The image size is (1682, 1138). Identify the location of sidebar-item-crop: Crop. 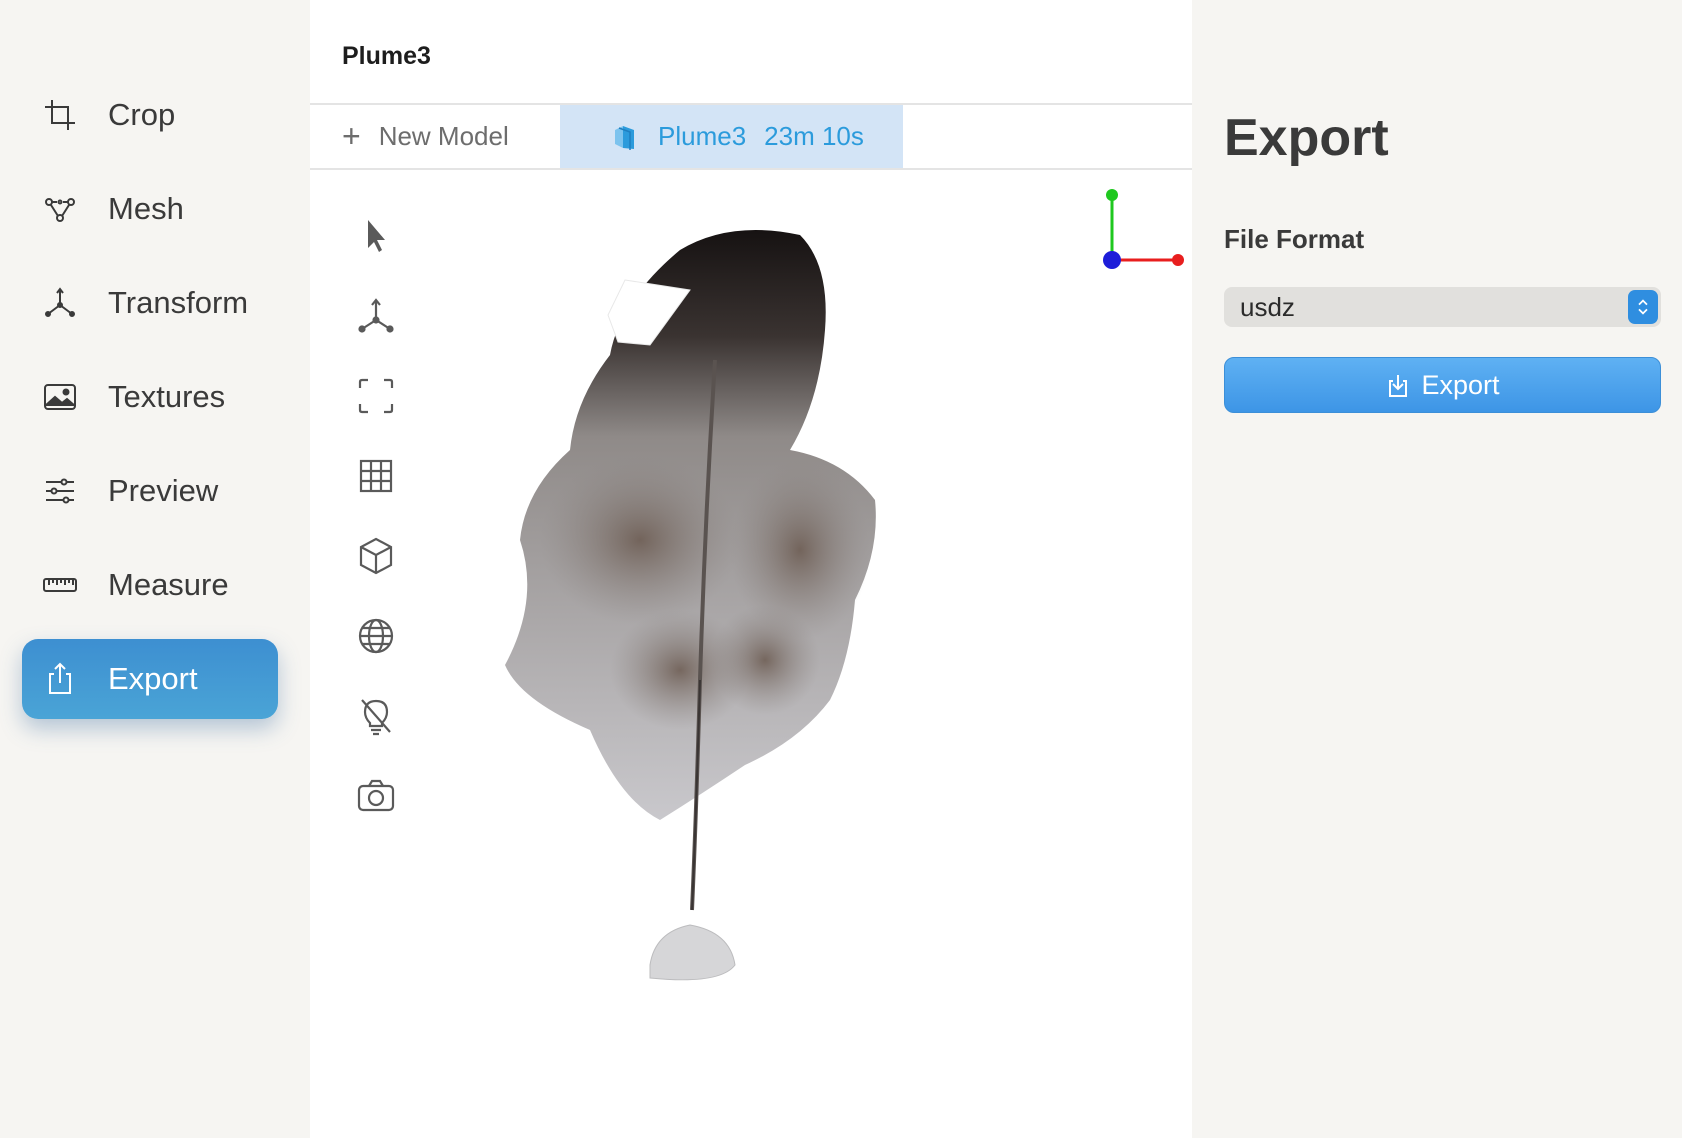
(150, 115).